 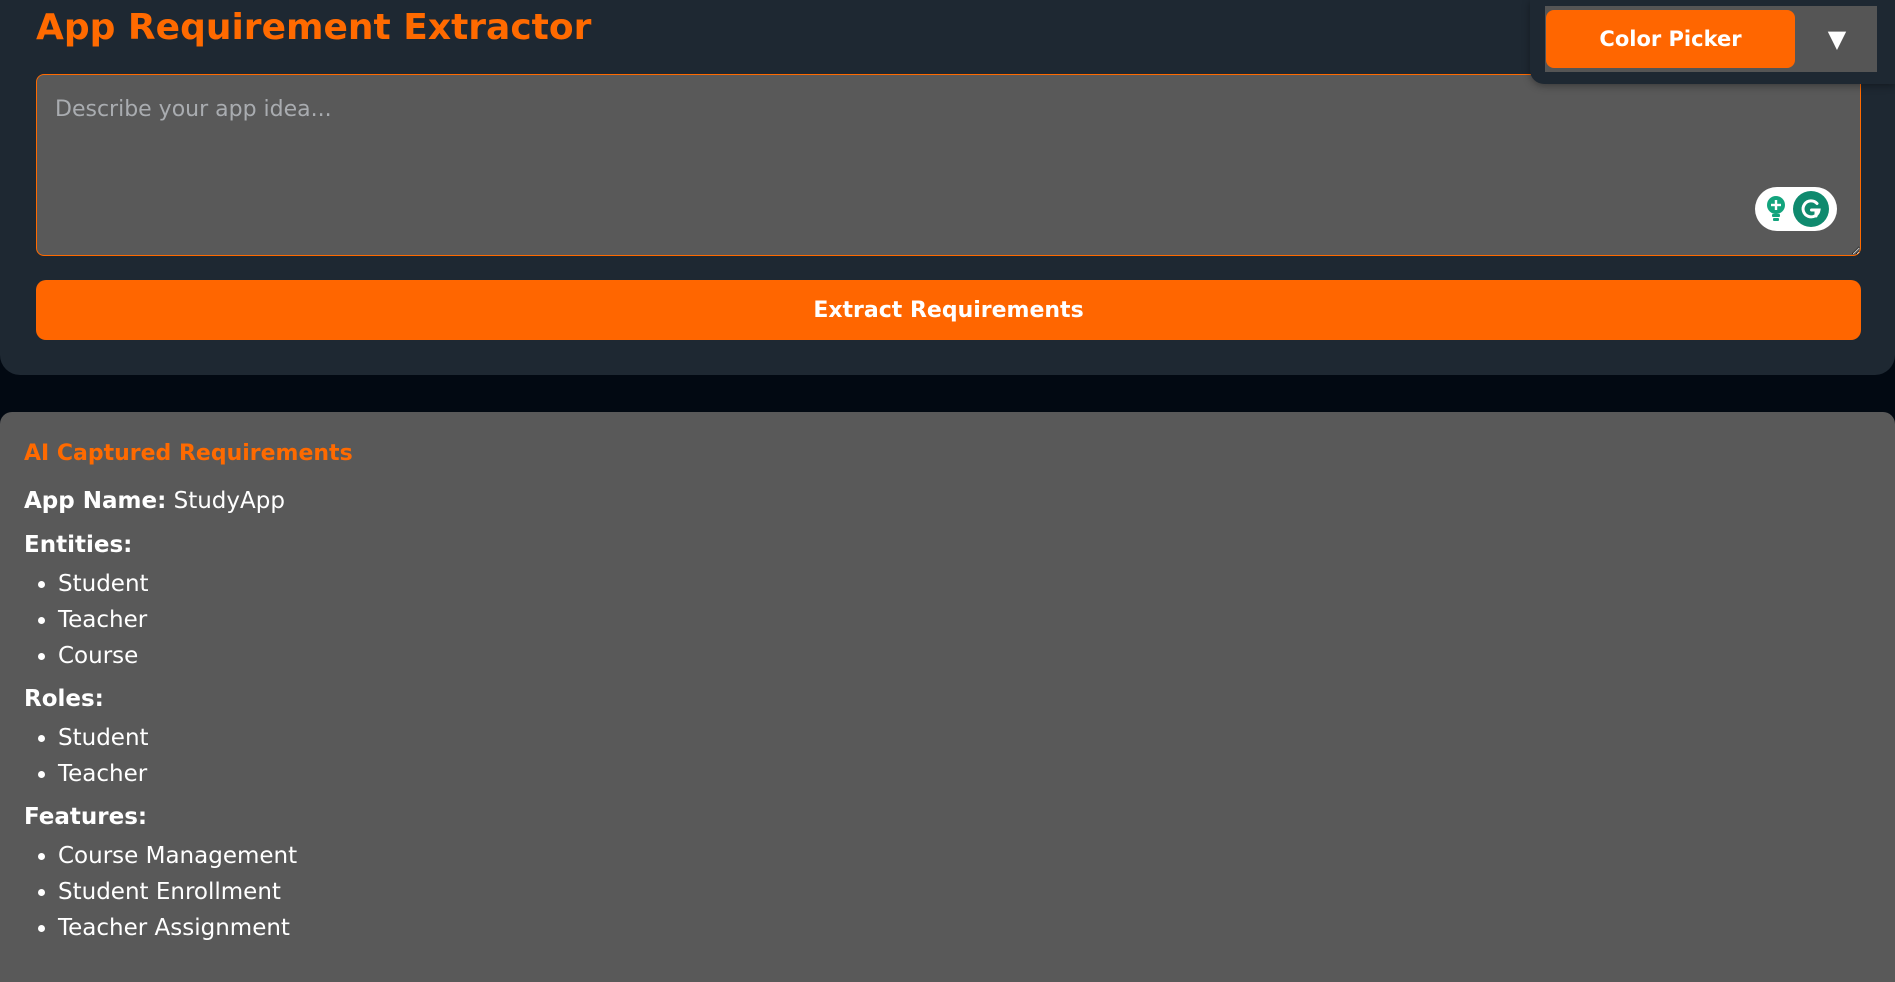 What do you see at coordinates (964, 656) in the screenshot?
I see `list-item: Course` at bounding box center [964, 656].